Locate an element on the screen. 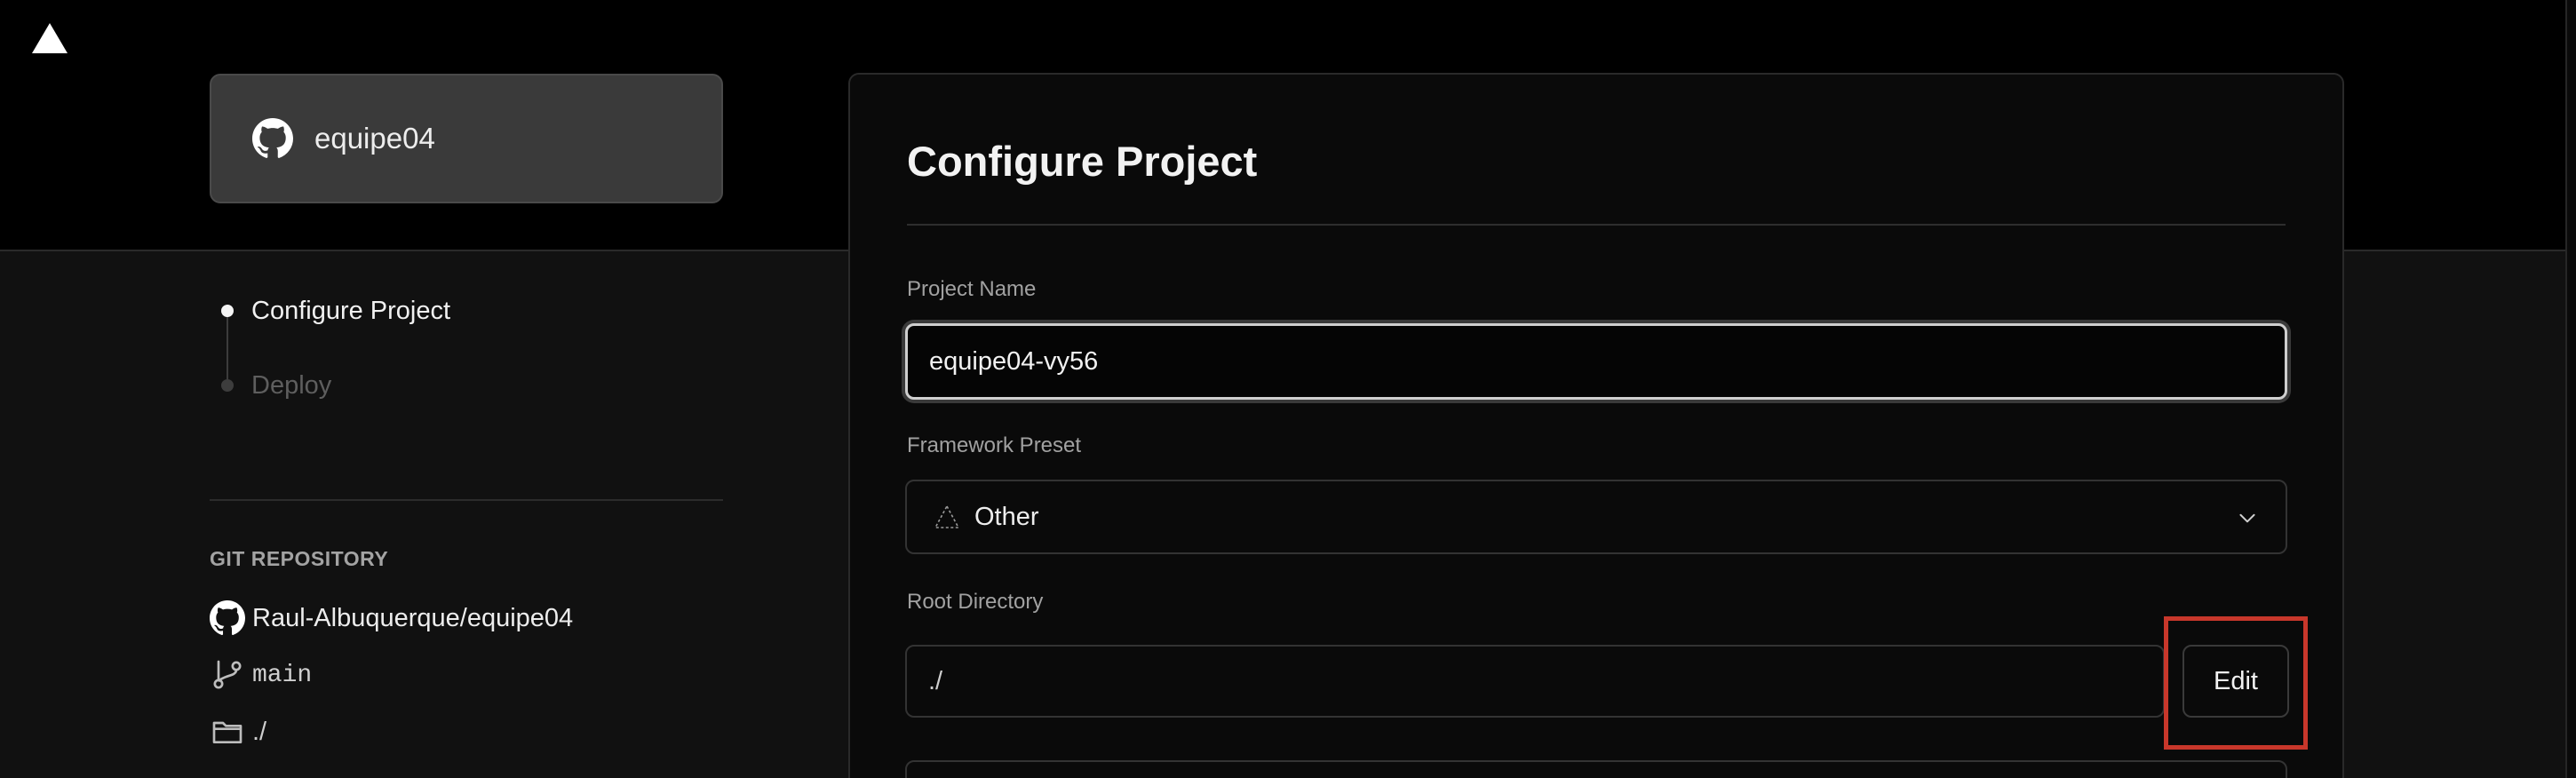 The width and height of the screenshot is (2576, 778). build-settings-section is located at coordinates (1596, 769).